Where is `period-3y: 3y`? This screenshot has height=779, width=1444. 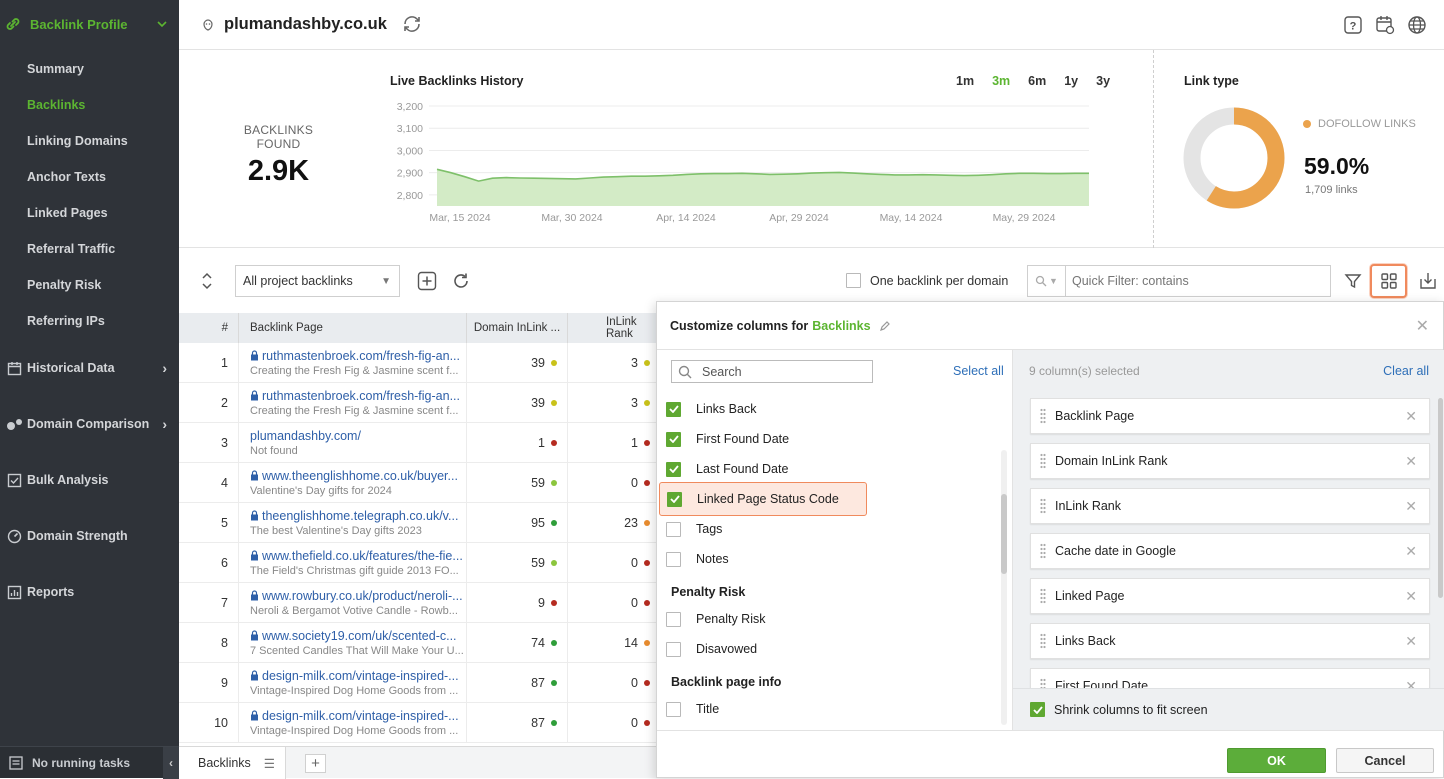 period-3y: 3y is located at coordinates (1103, 81).